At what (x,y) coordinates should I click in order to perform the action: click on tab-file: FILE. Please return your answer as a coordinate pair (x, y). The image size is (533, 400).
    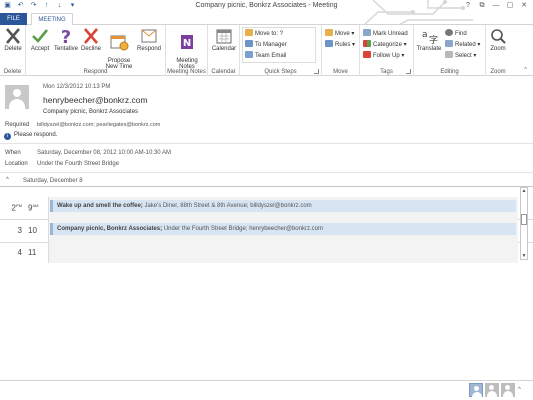
    Looking at the image, I should click on (13, 19).